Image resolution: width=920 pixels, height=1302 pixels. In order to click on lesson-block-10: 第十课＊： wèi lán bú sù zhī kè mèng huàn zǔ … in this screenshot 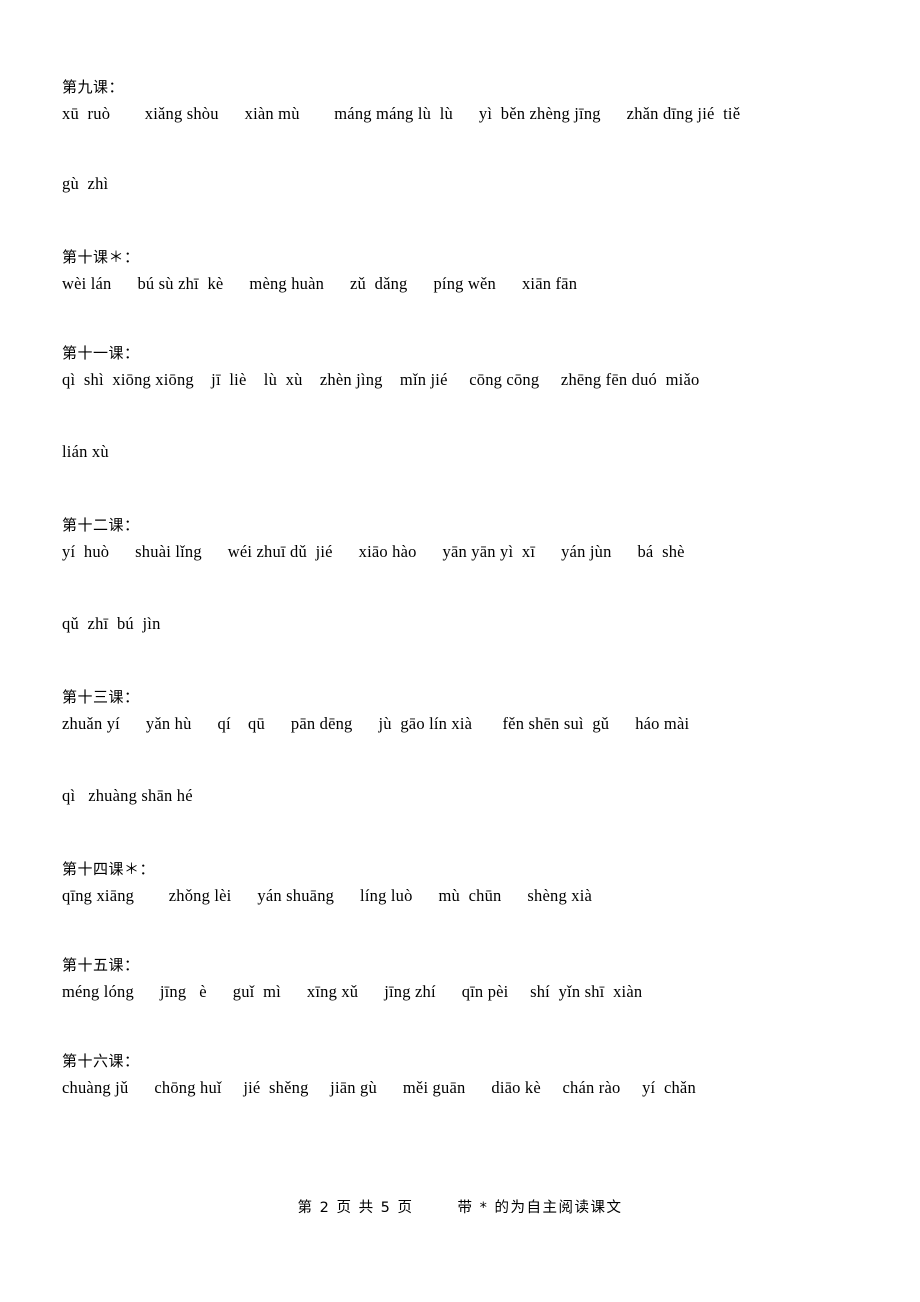, I will do `click(462, 271)`.